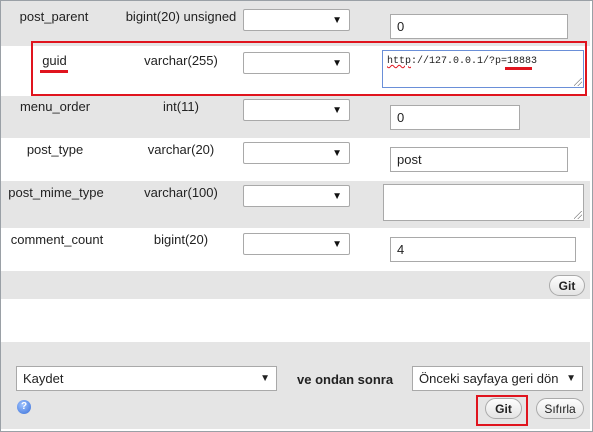 The height and width of the screenshot is (432, 593). I want to click on action-select: Kaydet ▼, so click(146, 378).